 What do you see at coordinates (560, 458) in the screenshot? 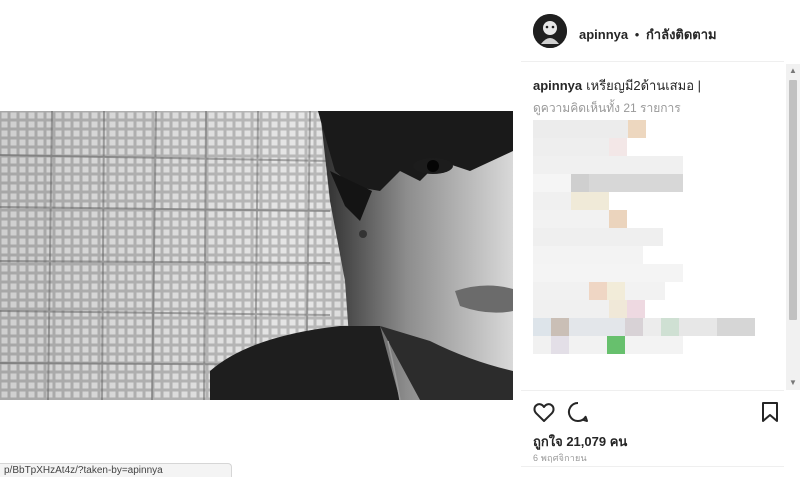
I see `post-date: 6 พฤศจิกายน` at bounding box center [560, 458].